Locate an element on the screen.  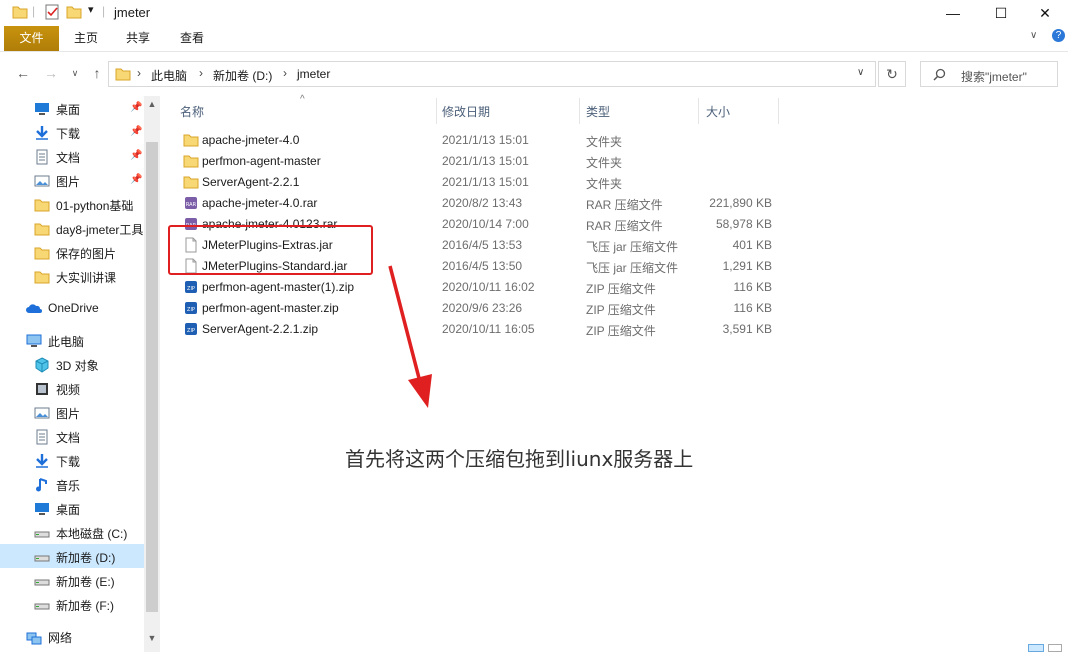
breadcrumb-jmeter: jmeter is located at coordinates (313, 74).